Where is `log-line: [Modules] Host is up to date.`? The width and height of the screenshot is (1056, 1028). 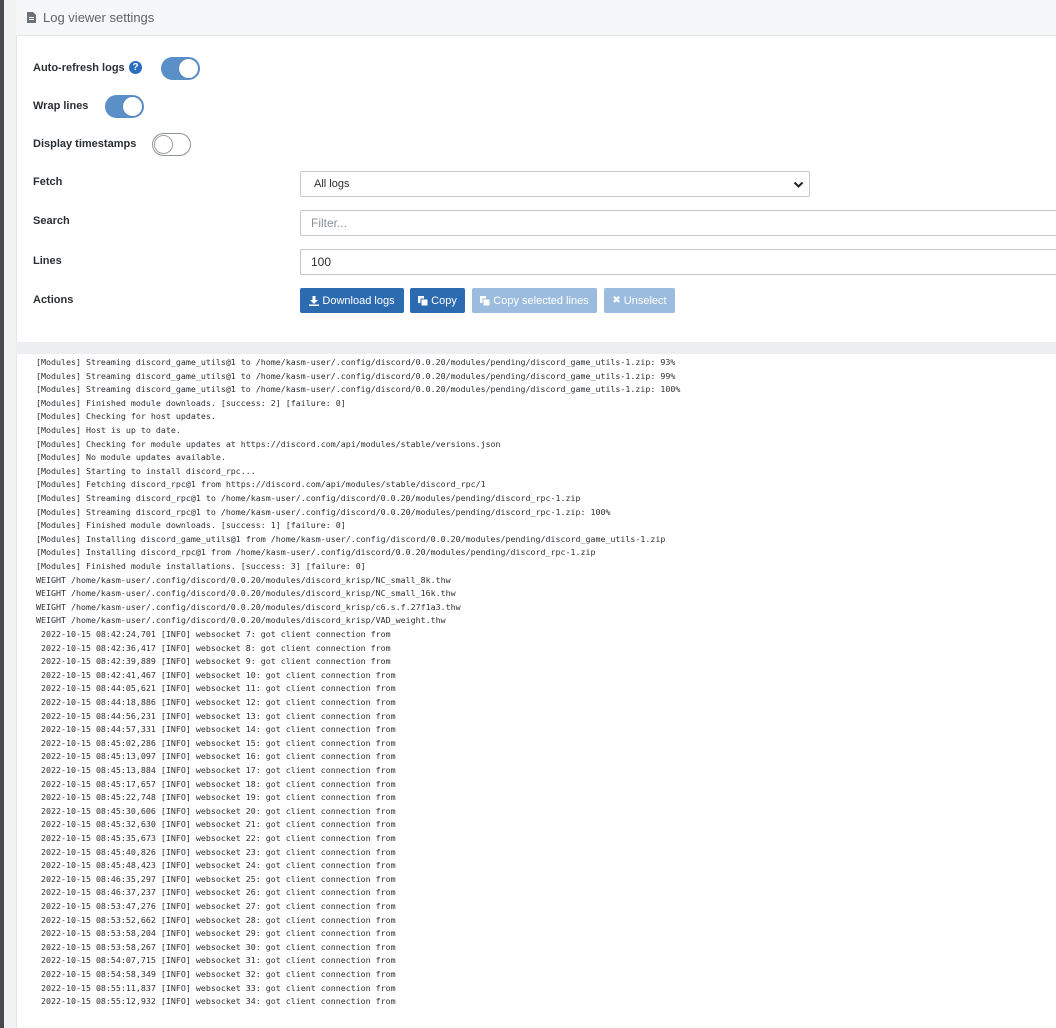 log-line: [Modules] Host is up to date. is located at coordinates (108, 431).